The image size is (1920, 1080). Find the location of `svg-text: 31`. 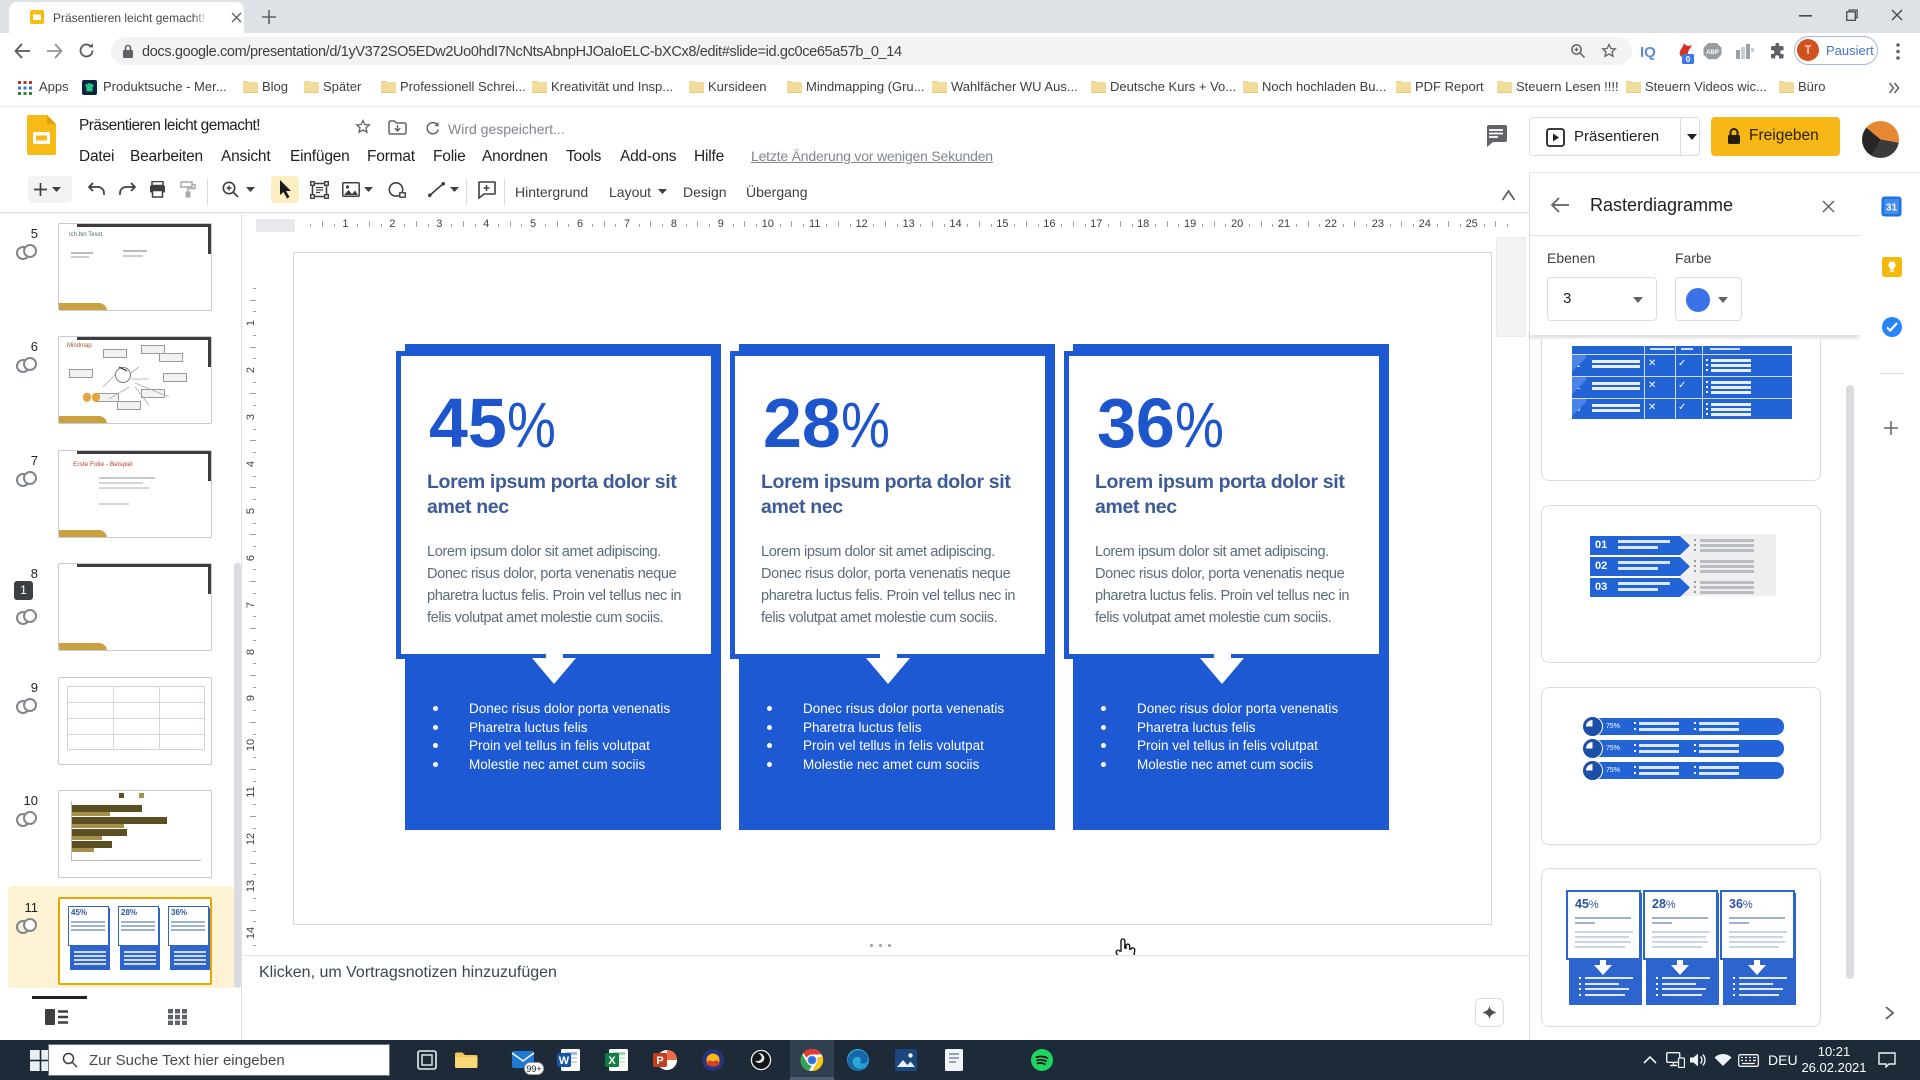

svg-text: 31 is located at coordinates (1892, 208).